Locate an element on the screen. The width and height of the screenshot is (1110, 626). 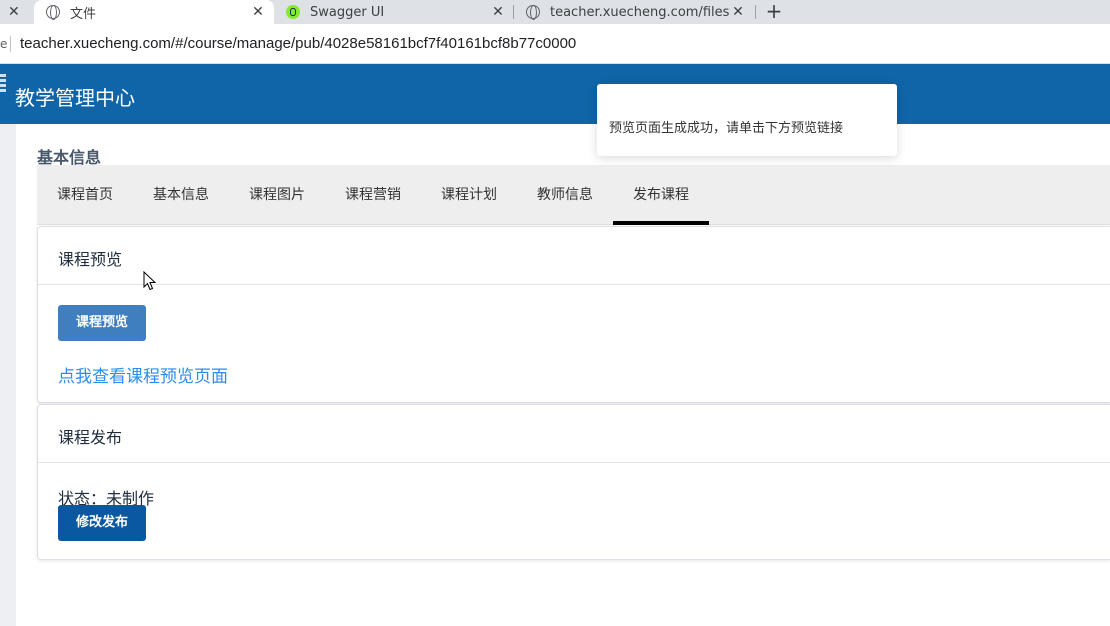
tab-course-marketing: 课程营销 is located at coordinates (373, 195).